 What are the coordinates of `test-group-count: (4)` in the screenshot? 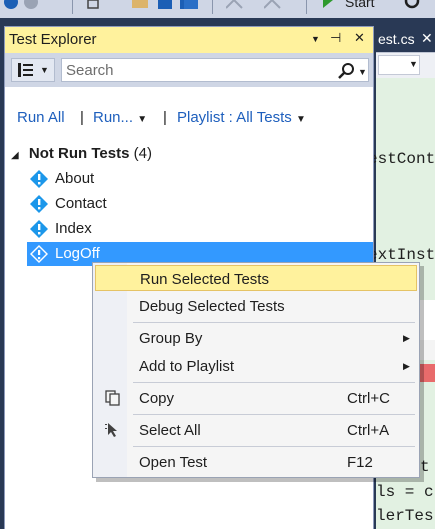 It's located at (142, 153).